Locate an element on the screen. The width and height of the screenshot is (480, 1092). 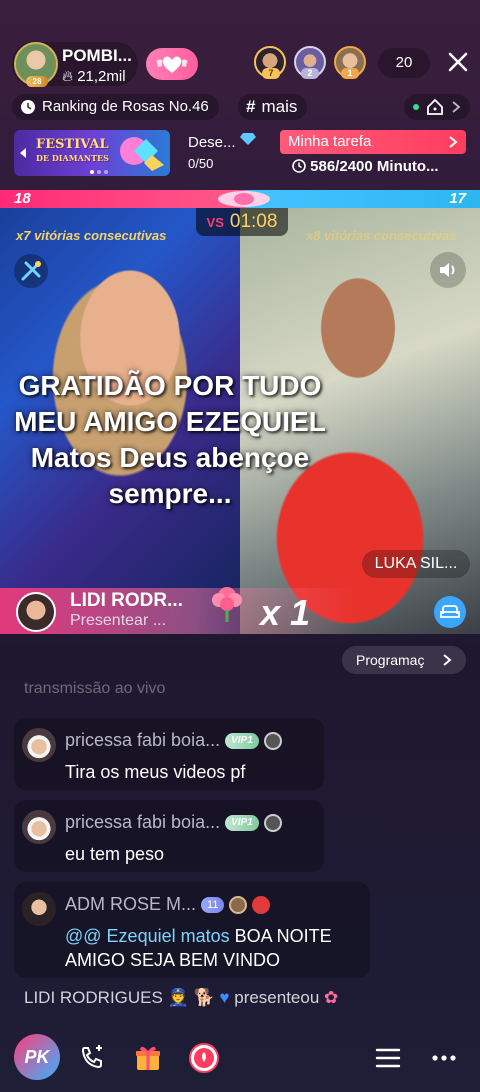
festival-art-icon is located at coordinates (142, 154).